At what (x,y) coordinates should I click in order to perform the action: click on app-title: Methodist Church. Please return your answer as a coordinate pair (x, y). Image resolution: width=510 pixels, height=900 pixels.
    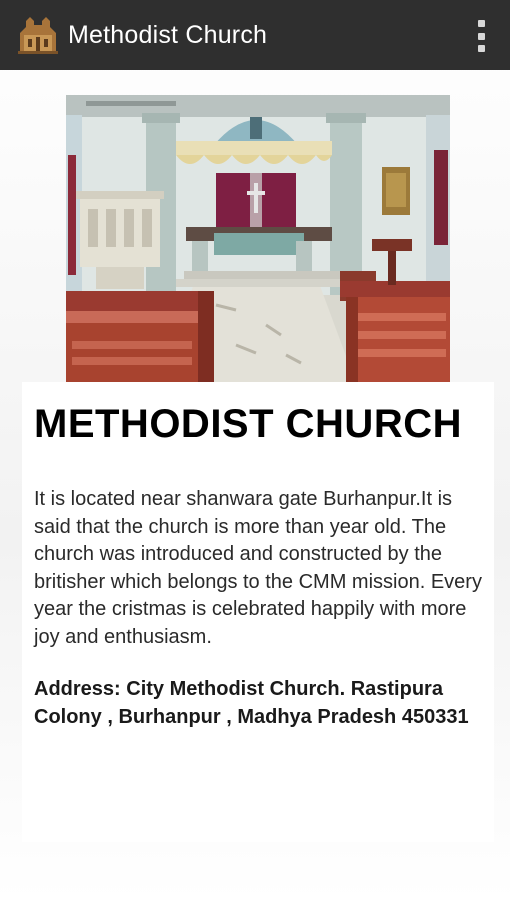
    Looking at the image, I should click on (168, 34).